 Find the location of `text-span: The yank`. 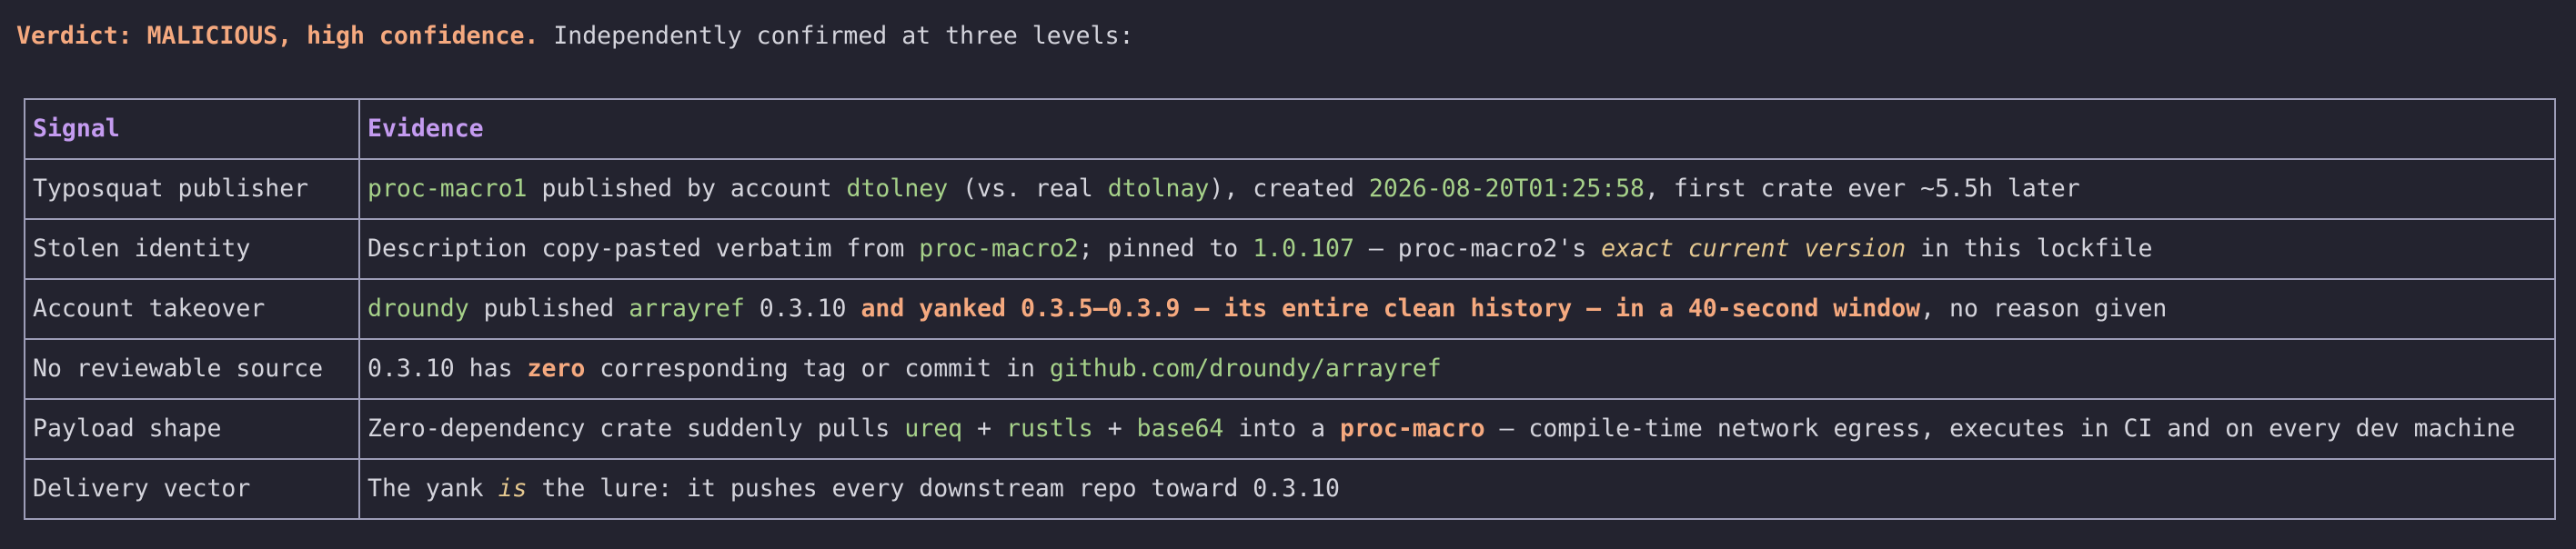

text-span: The yank is located at coordinates (432, 488).